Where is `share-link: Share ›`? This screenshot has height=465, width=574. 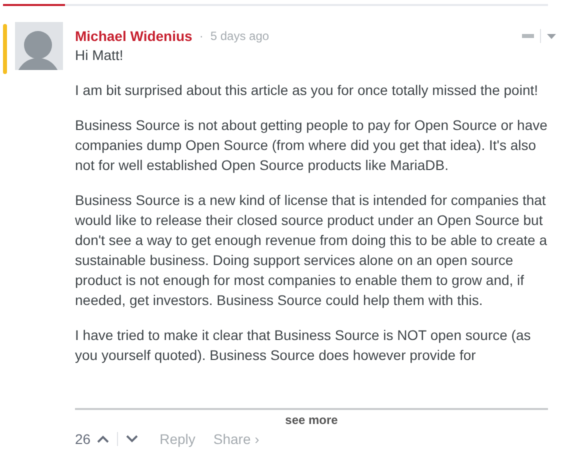 share-link: Share › is located at coordinates (236, 439).